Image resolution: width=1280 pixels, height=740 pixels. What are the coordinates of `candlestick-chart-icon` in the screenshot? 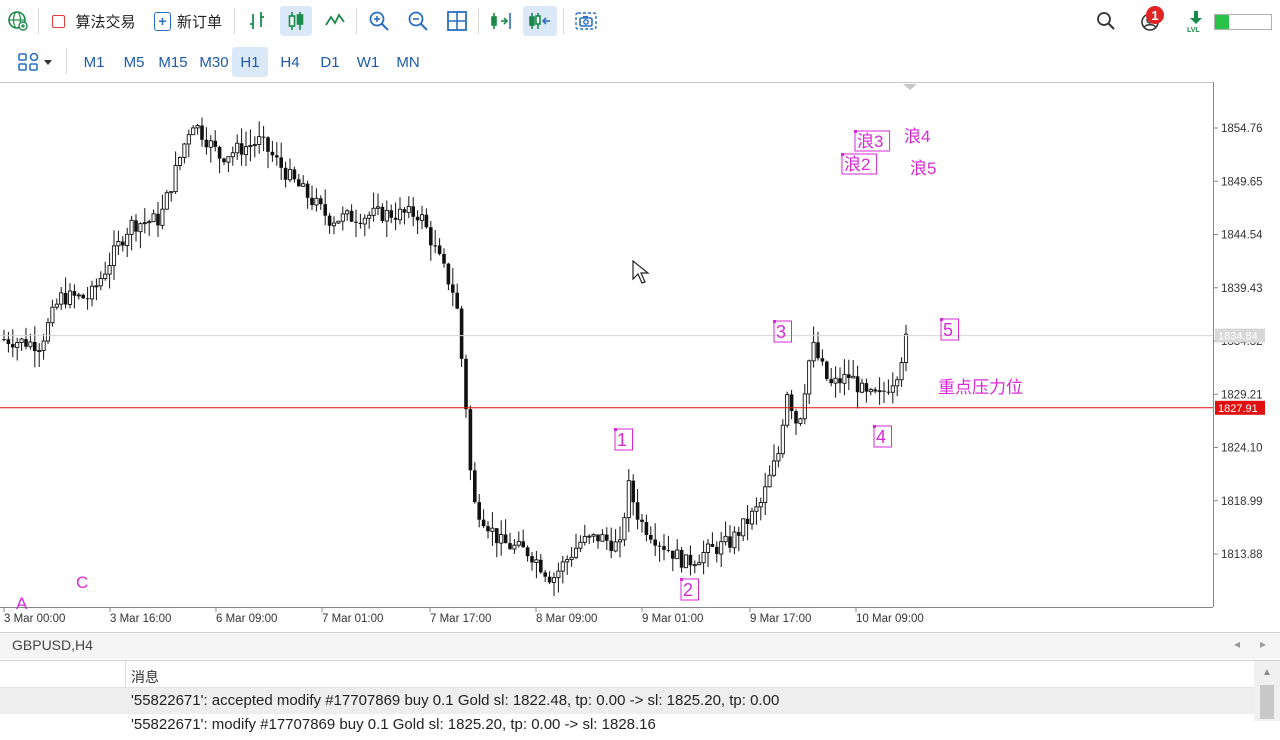 It's located at (296, 21).